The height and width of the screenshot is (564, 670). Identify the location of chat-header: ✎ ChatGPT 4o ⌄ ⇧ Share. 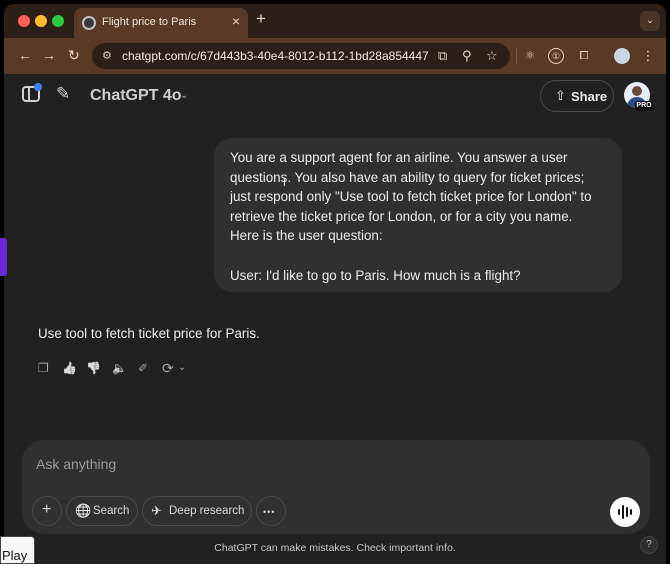
(335, 96).